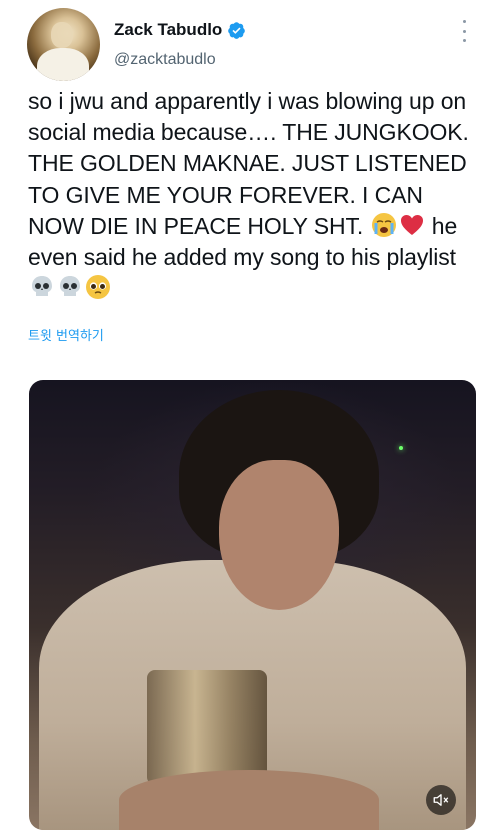 The height and width of the screenshot is (838, 499). I want to click on avatar, so click(63, 44).